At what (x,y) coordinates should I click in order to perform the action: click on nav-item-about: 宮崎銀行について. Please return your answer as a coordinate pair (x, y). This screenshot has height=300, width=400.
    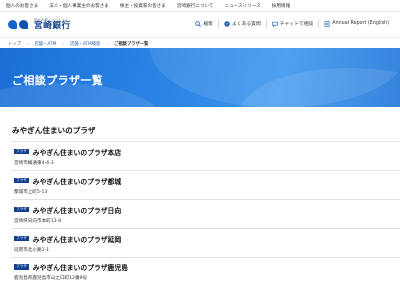
    Looking at the image, I should click on (195, 6).